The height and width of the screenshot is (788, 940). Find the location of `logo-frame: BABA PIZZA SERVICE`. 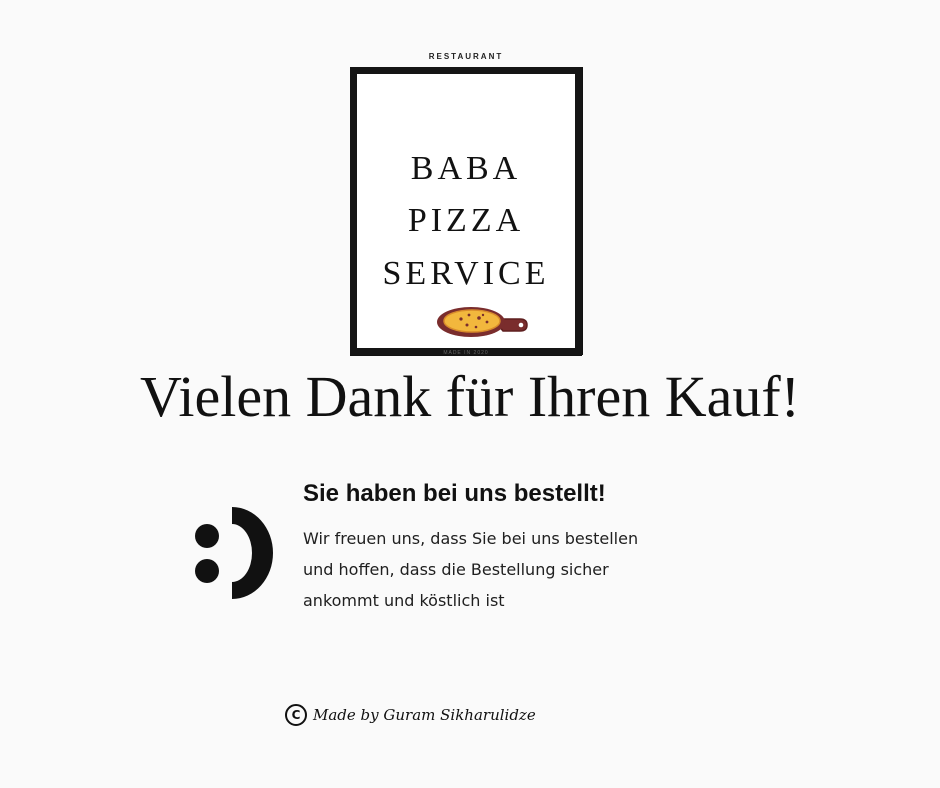

logo-frame: BABA PIZZA SERVICE is located at coordinates (466, 211).